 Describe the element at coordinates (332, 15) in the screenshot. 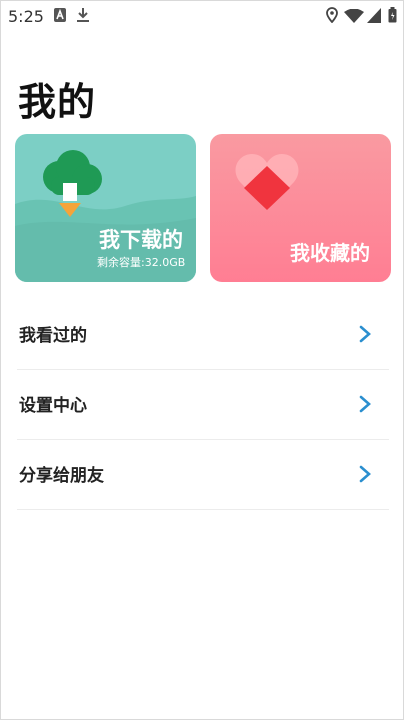

I see `location-icon` at that location.